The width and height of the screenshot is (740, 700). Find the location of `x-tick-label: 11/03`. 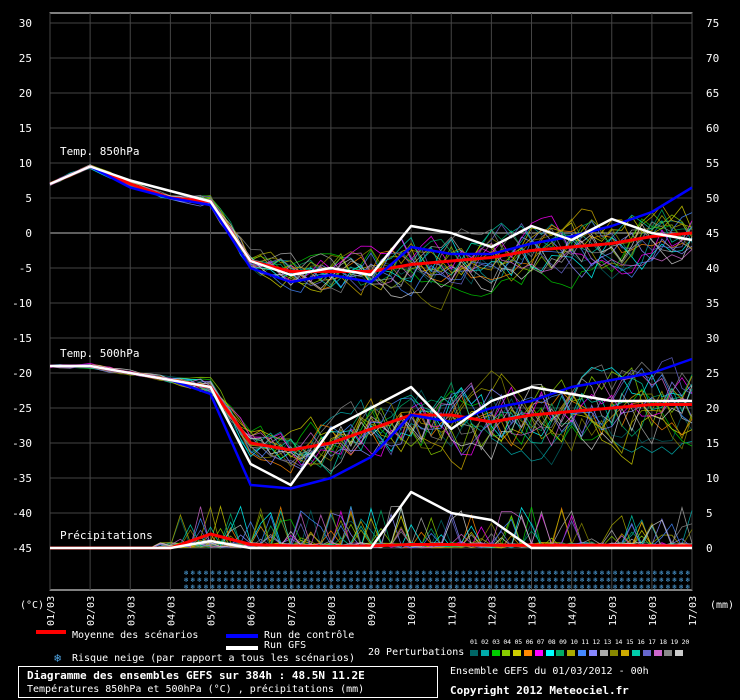

x-tick-label: 11/03 is located at coordinates (452, 611).